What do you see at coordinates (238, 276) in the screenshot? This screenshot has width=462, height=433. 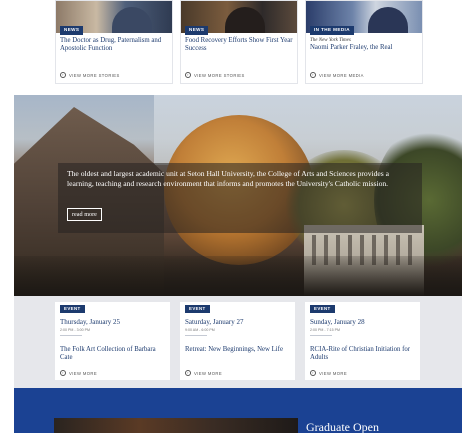 I see `hero-ground` at bounding box center [238, 276].